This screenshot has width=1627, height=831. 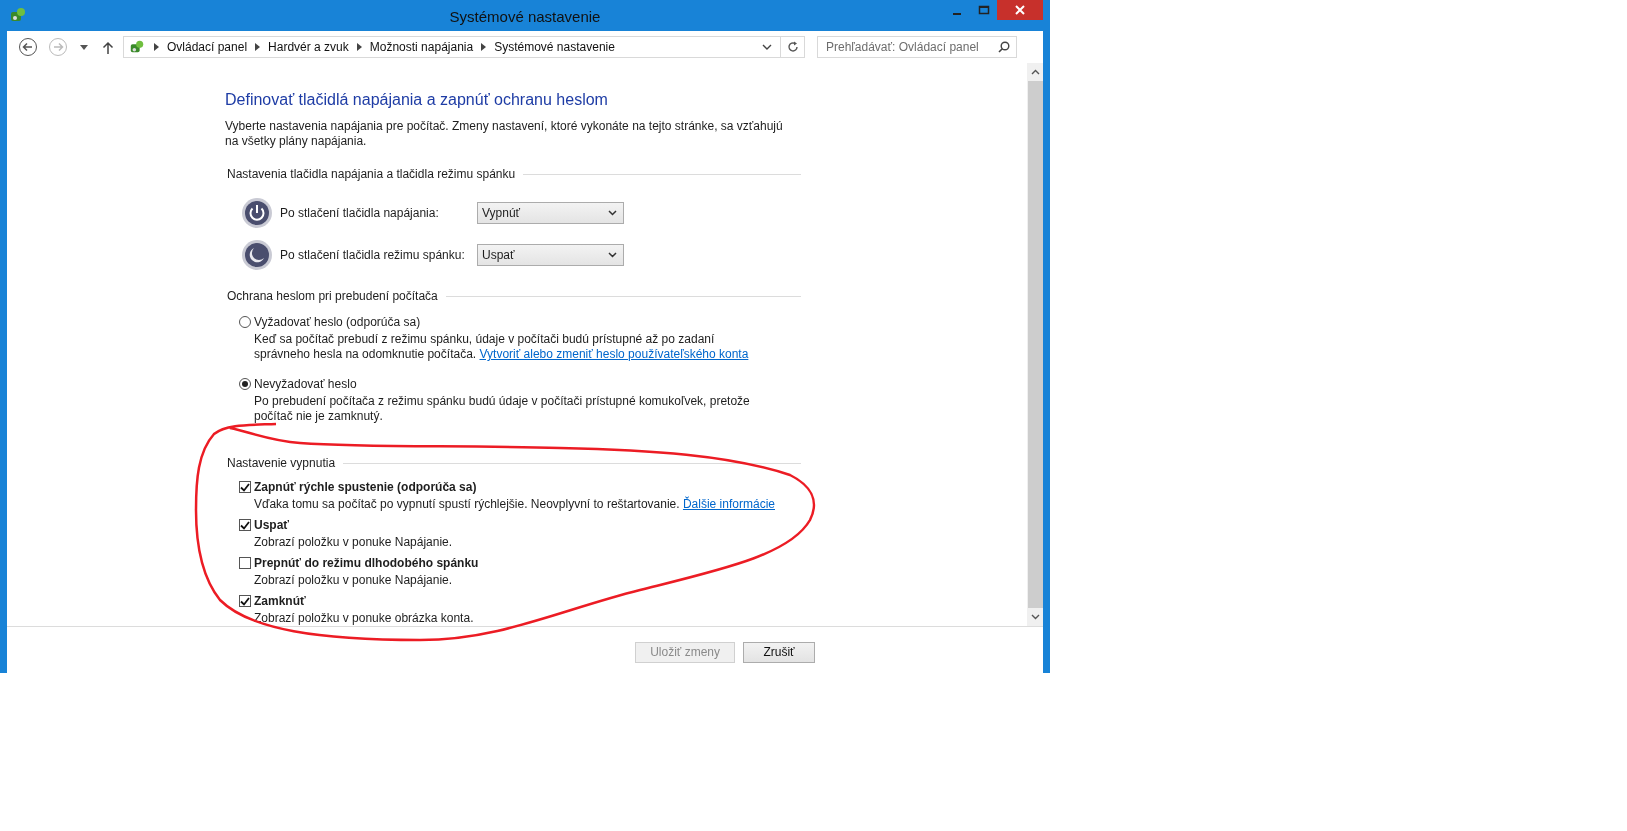 What do you see at coordinates (983, 10) in the screenshot?
I see `maximize-icon` at bounding box center [983, 10].